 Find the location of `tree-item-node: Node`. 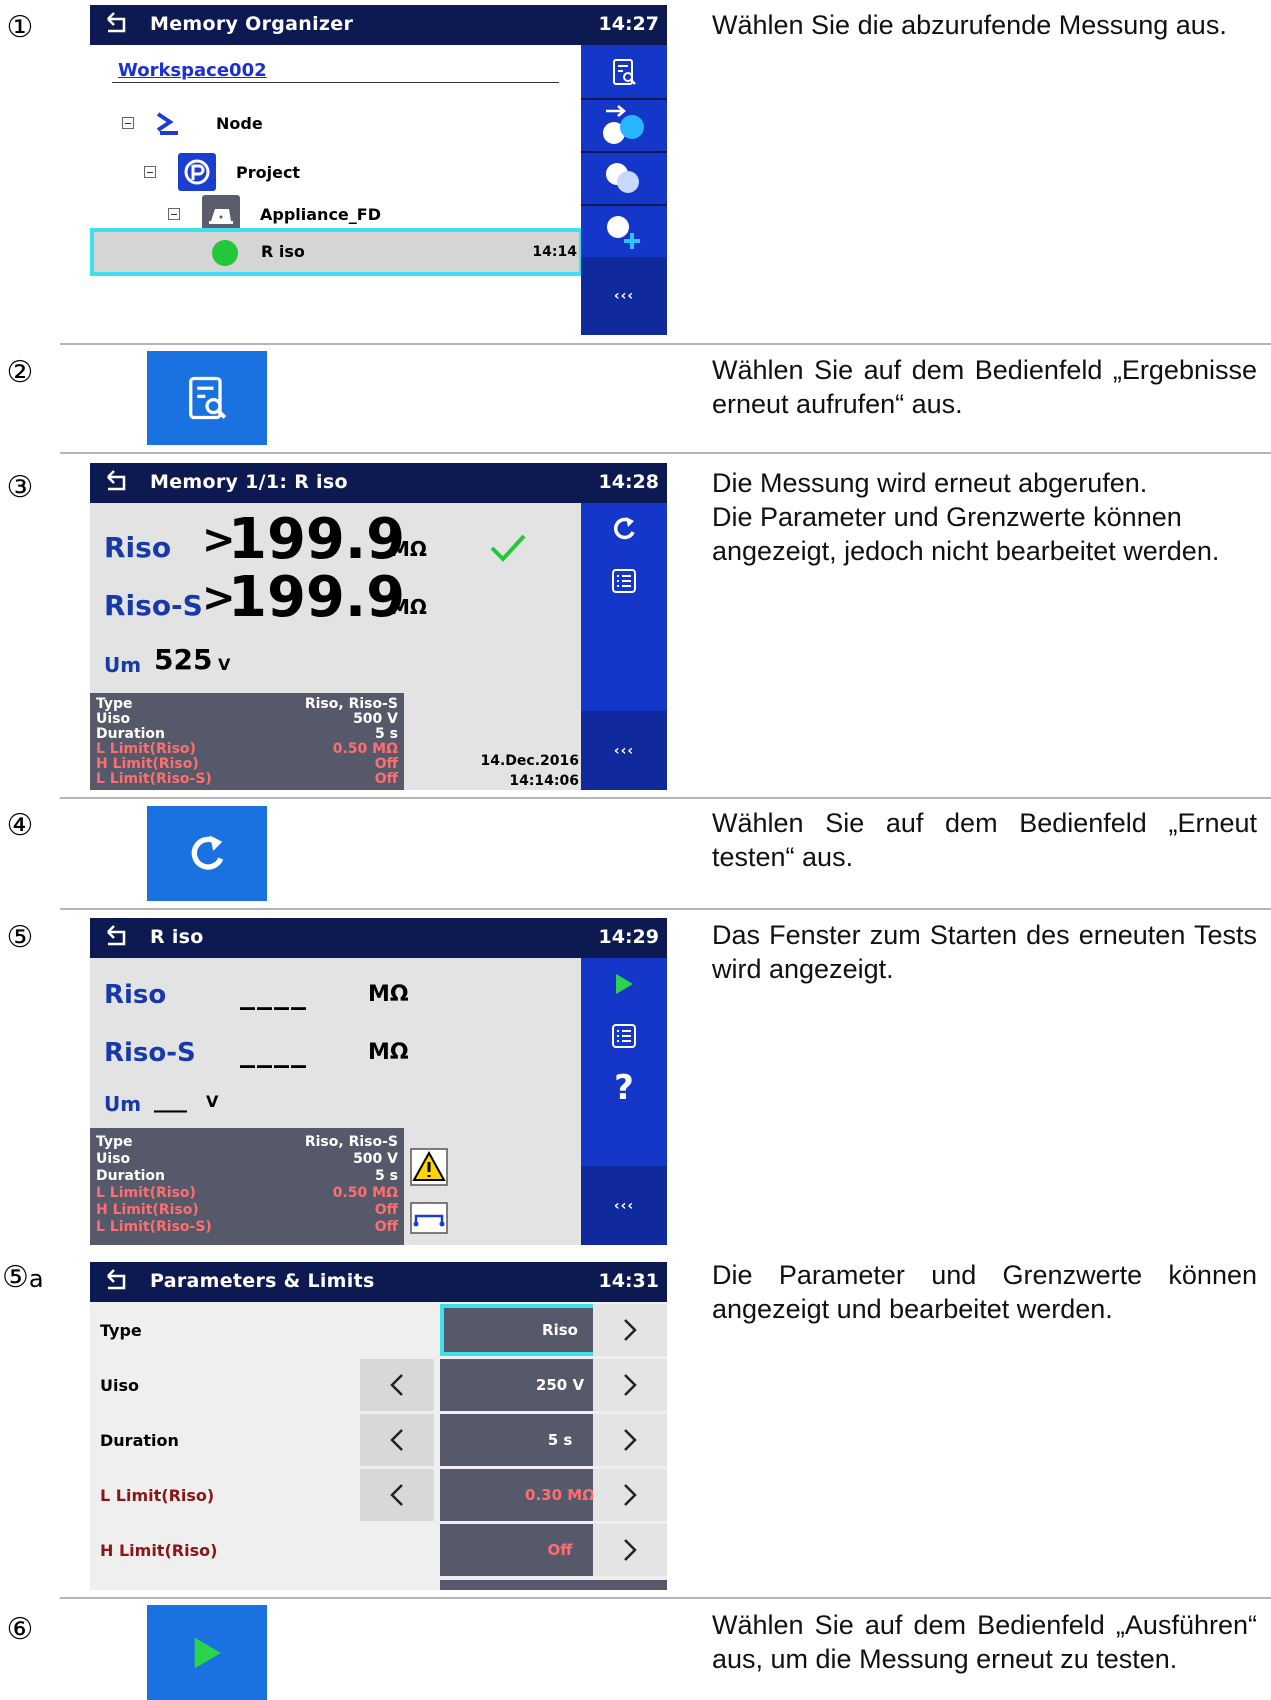

tree-item-node: Node is located at coordinates (192, 123).